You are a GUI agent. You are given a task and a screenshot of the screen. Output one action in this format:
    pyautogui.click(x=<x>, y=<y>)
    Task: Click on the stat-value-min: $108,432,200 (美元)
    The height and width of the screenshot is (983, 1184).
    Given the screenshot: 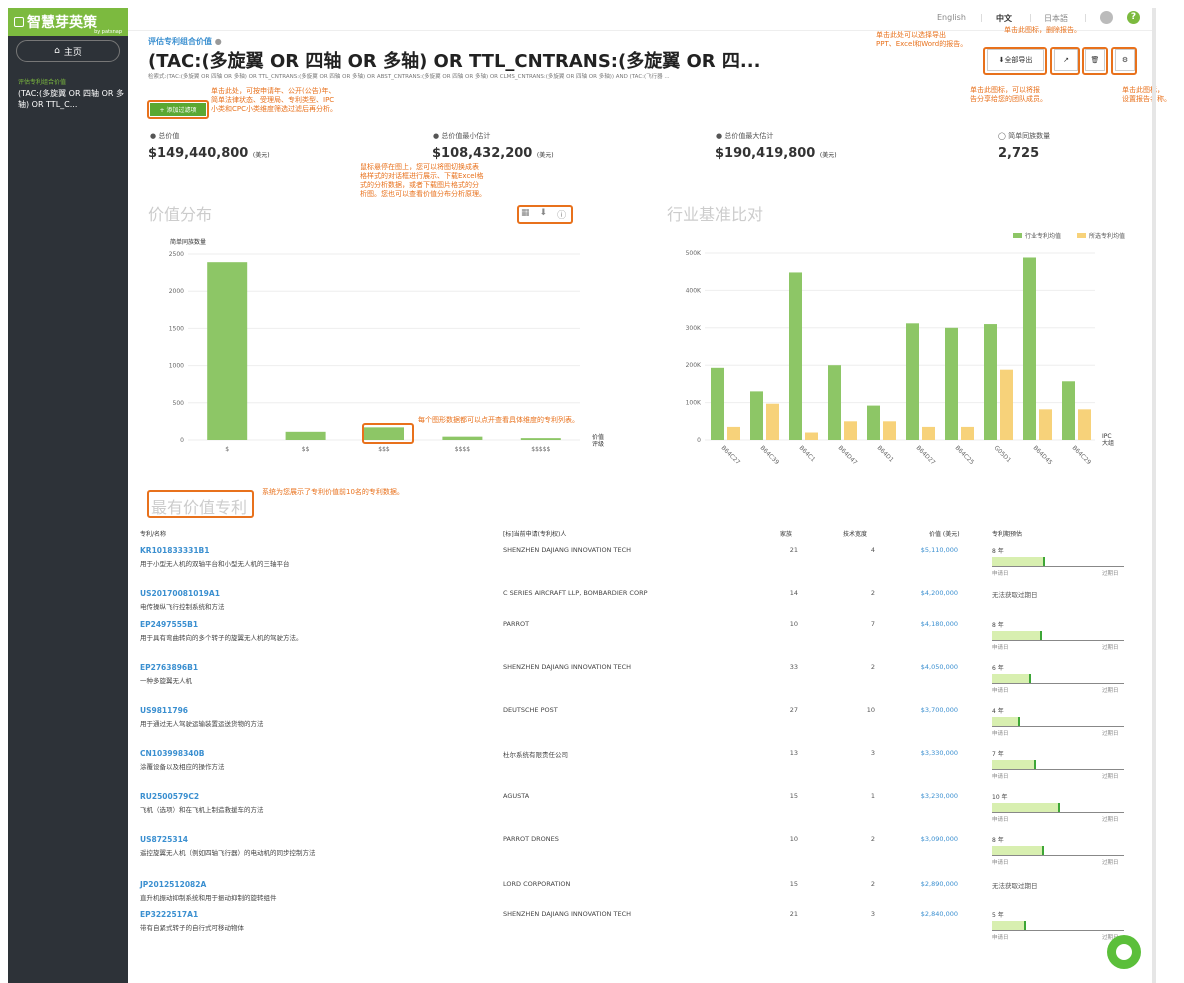 What is the action you would take?
    pyautogui.click(x=493, y=153)
    